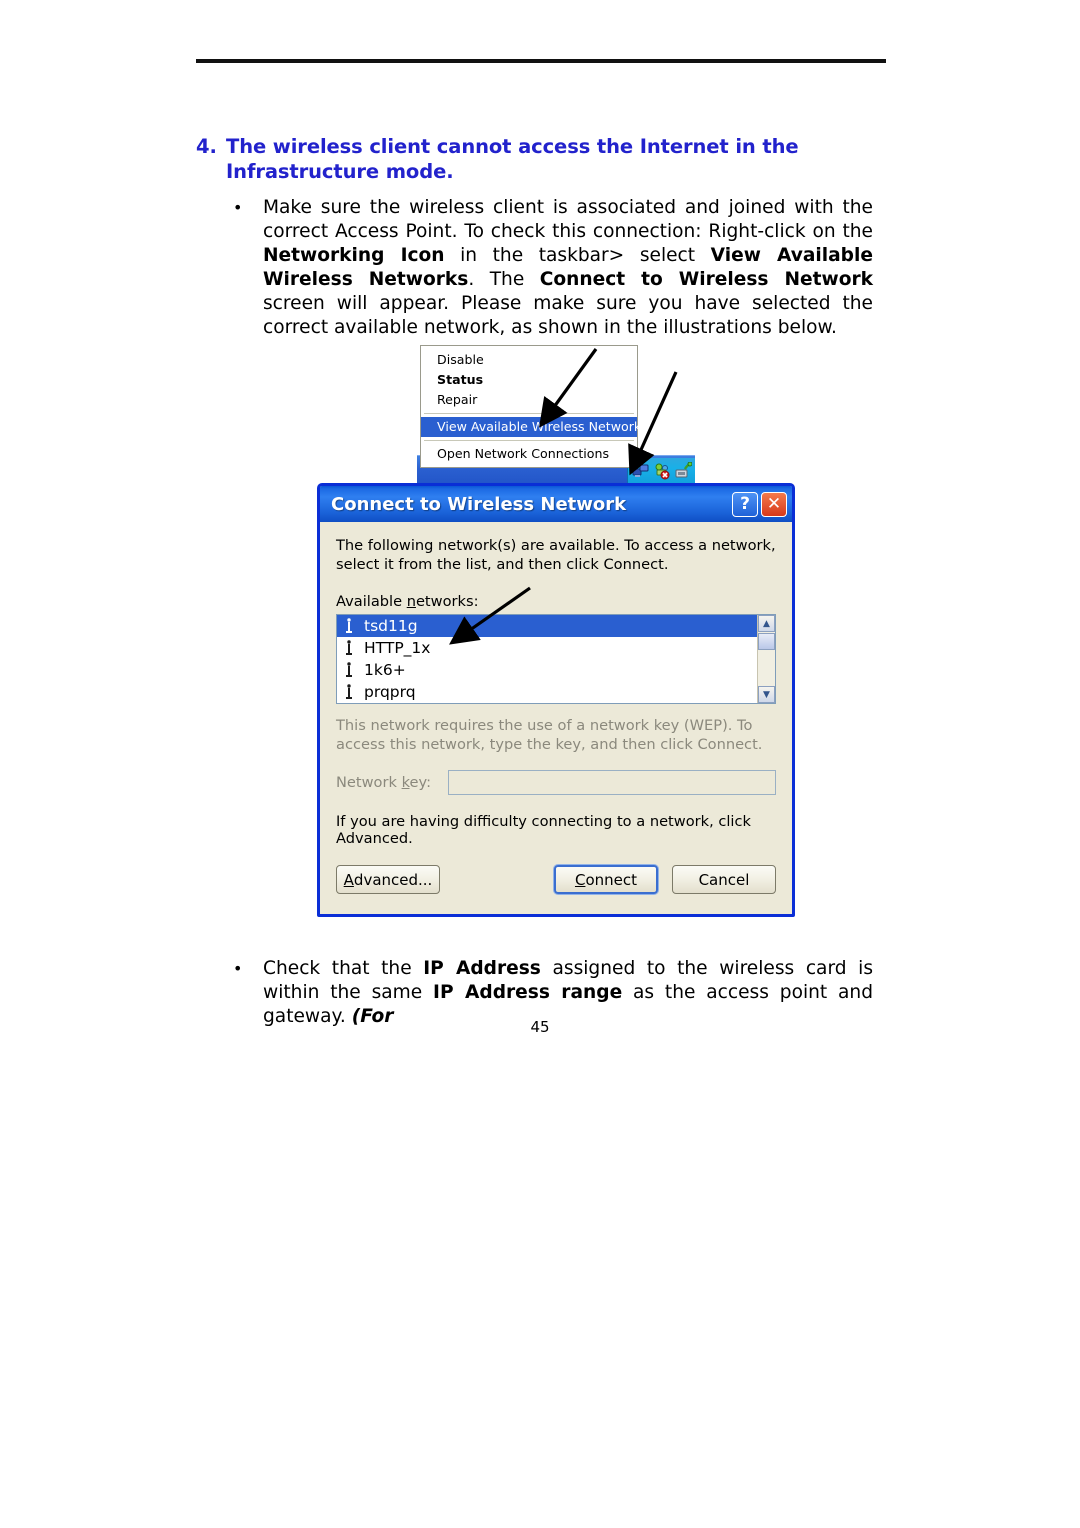 The width and height of the screenshot is (1080, 1528). I want to click on arrow-to-selected-network, so click(490, 615).